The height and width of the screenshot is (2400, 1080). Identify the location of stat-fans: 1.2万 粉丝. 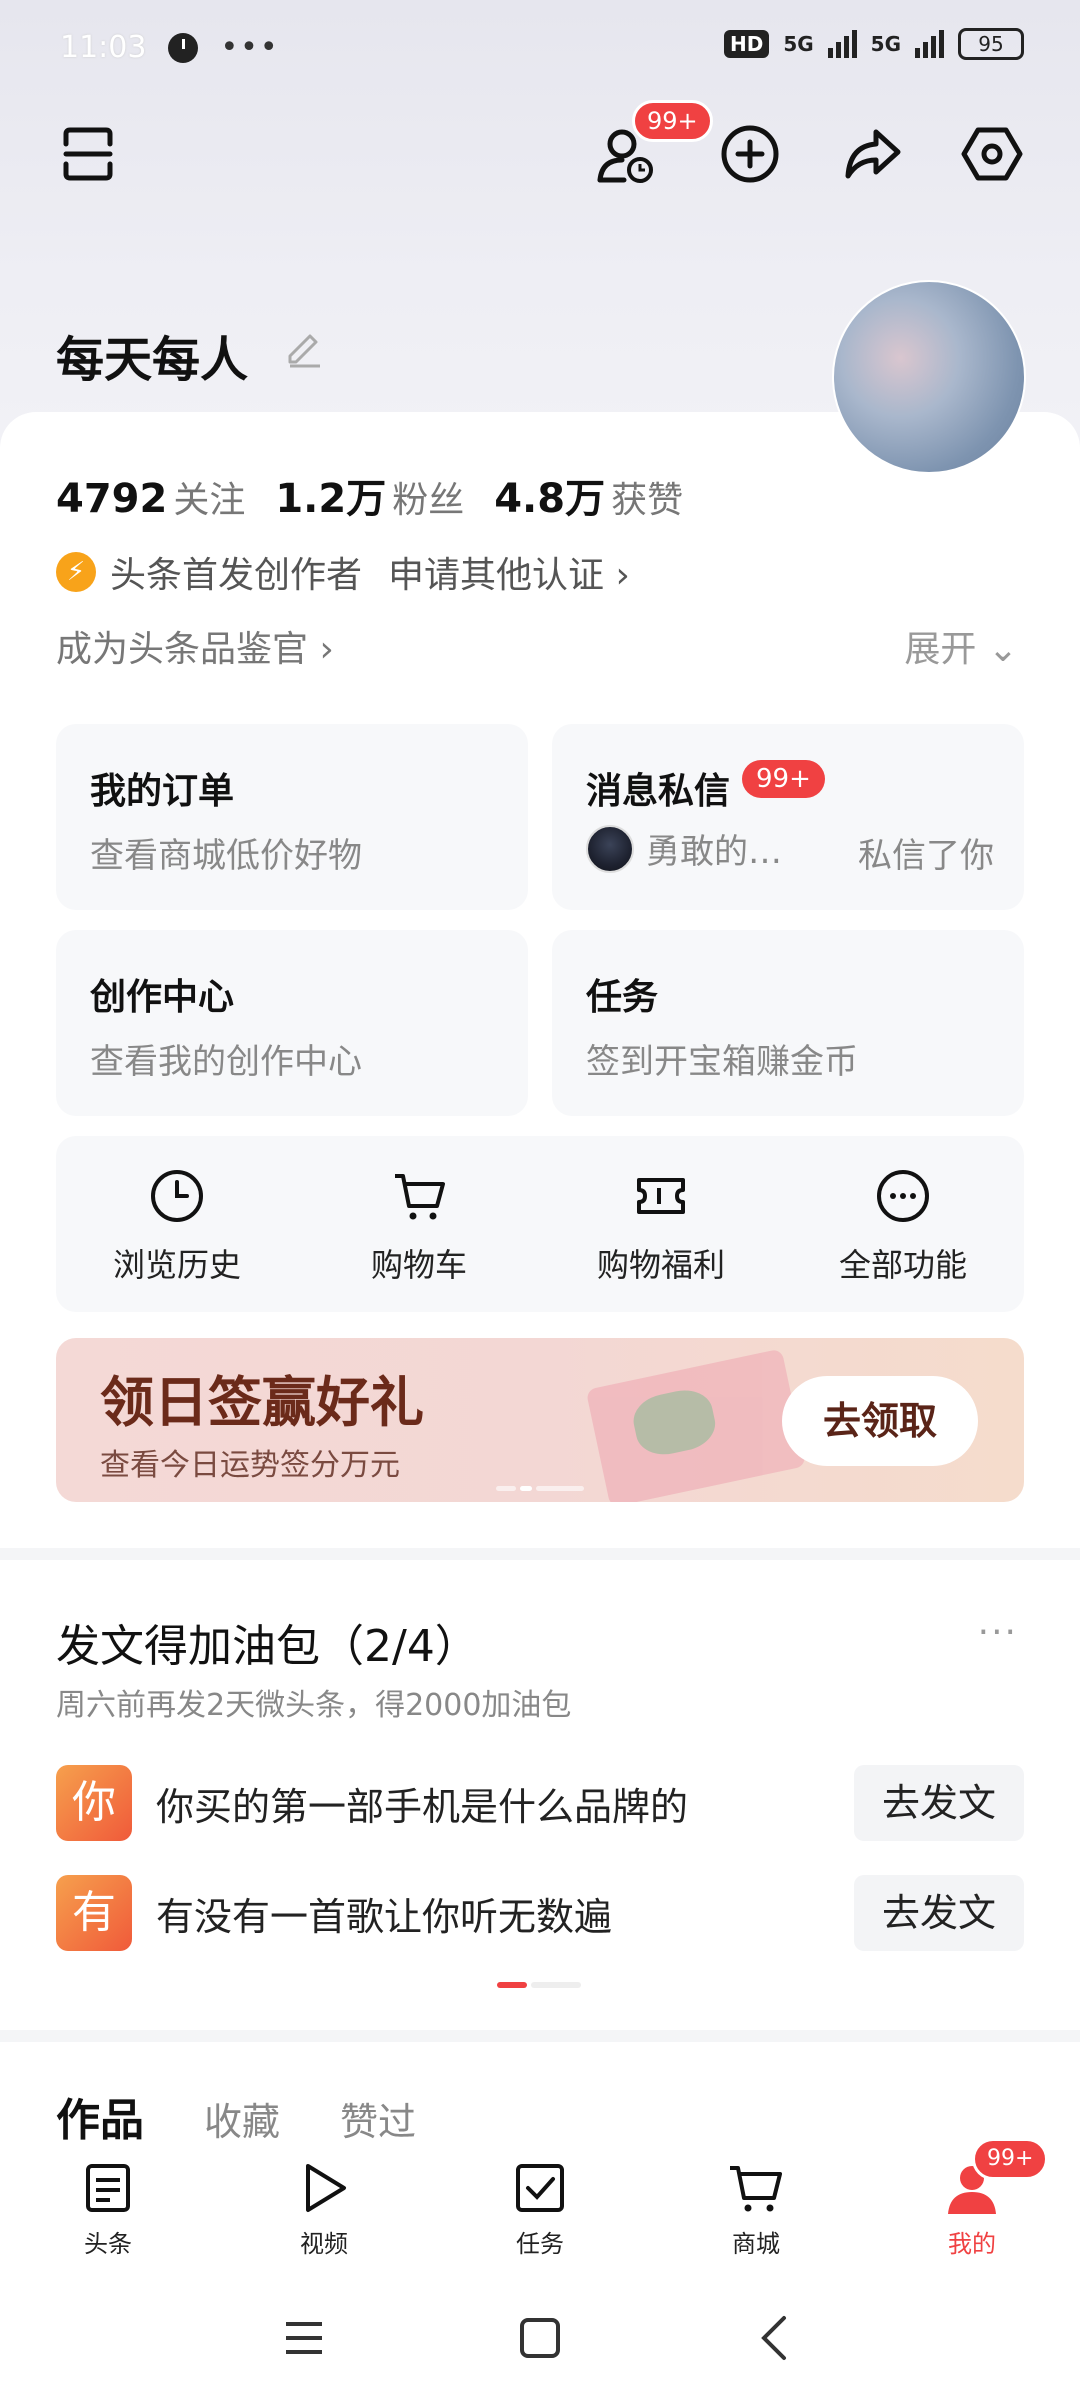
(369, 495).